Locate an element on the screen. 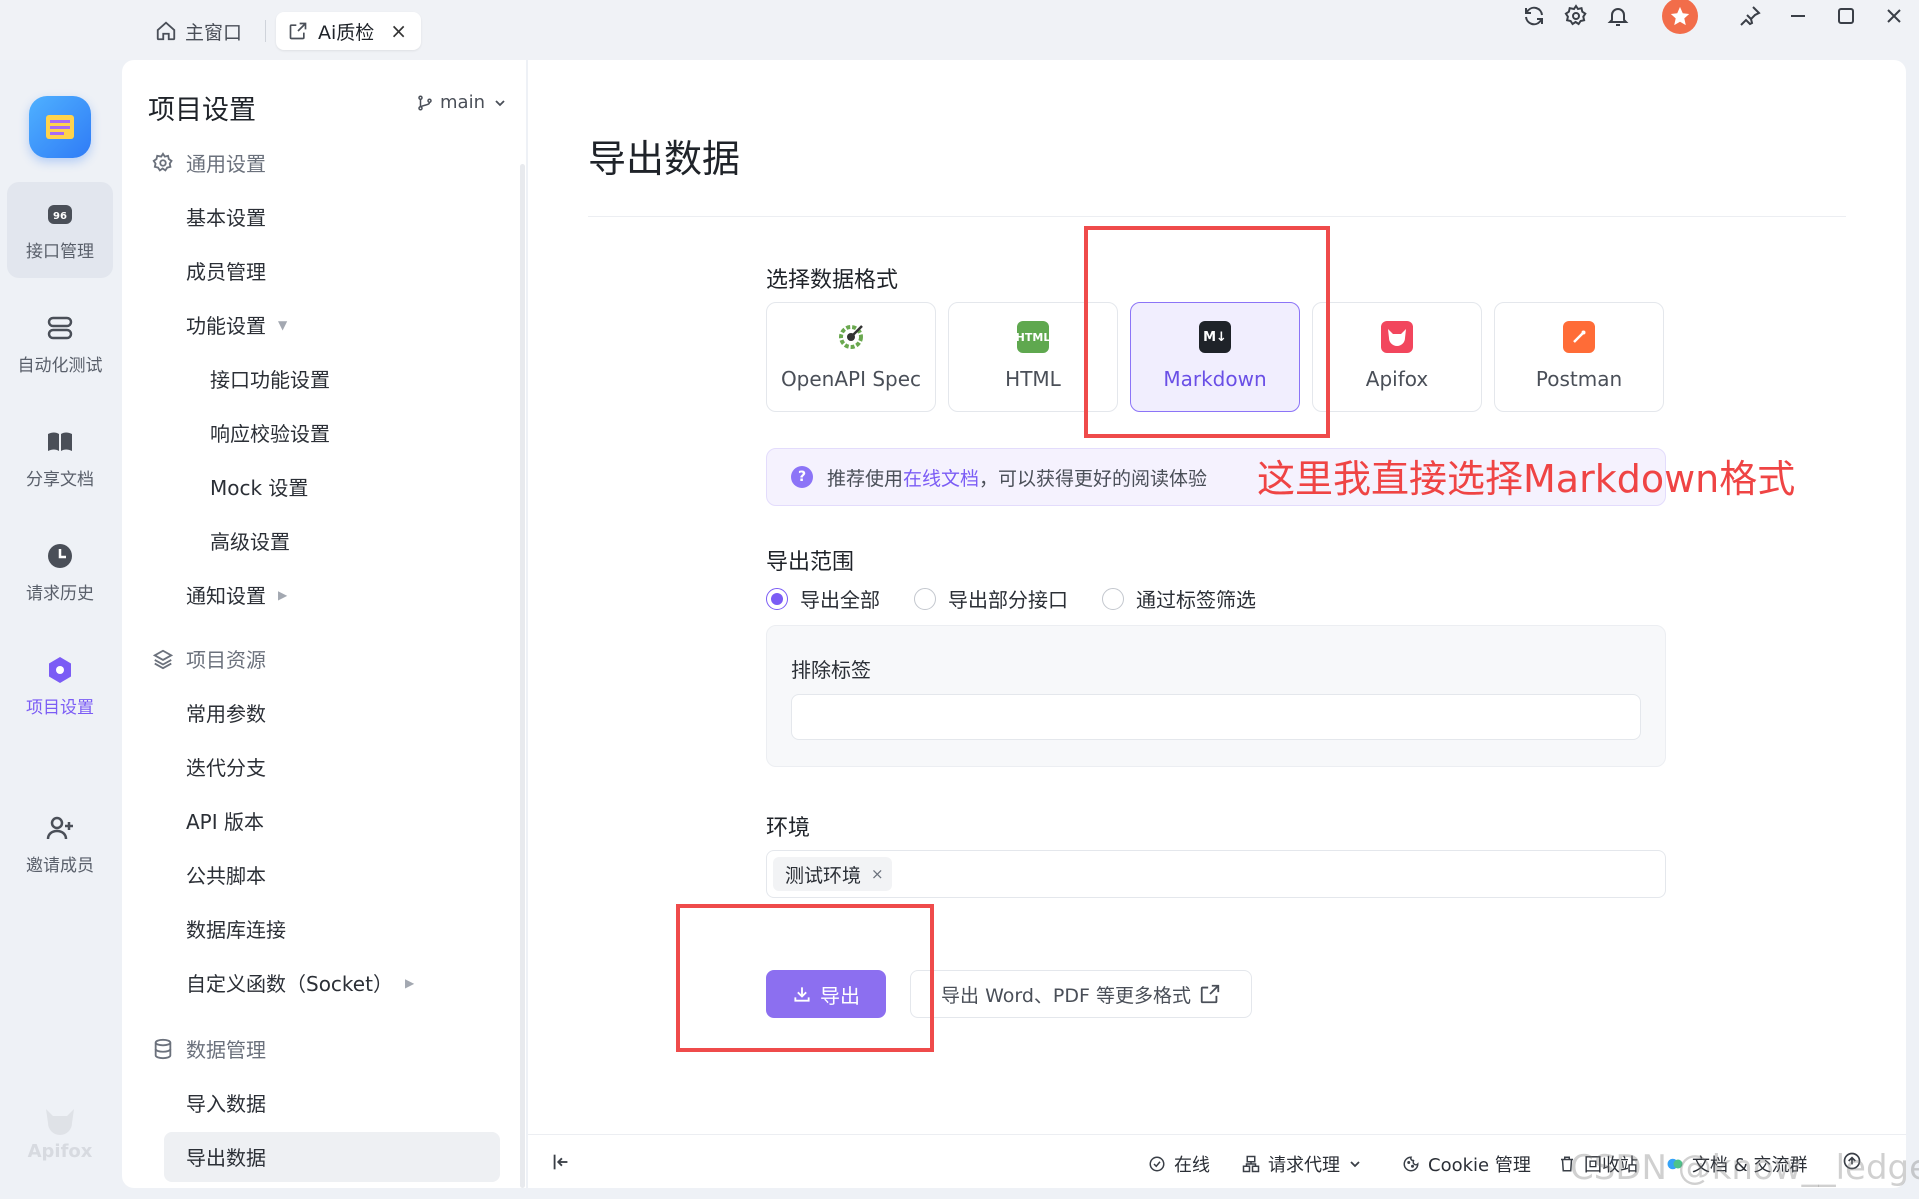 The height and width of the screenshot is (1199, 1919). sidebar-scrollbar is located at coordinates (522, 676).